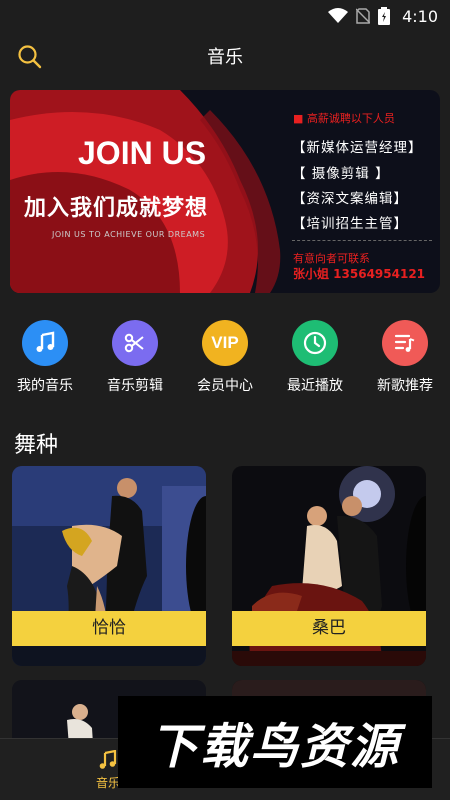 This screenshot has width=450, height=800. Describe the element at coordinates (274, 747) in the screenshot. I see `watermark-text: 下载鸟资源` at that location.